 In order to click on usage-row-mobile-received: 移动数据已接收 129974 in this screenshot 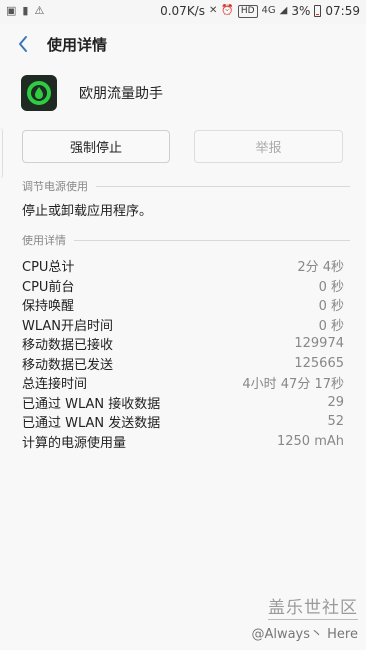, I will do `click(183, 344)`.